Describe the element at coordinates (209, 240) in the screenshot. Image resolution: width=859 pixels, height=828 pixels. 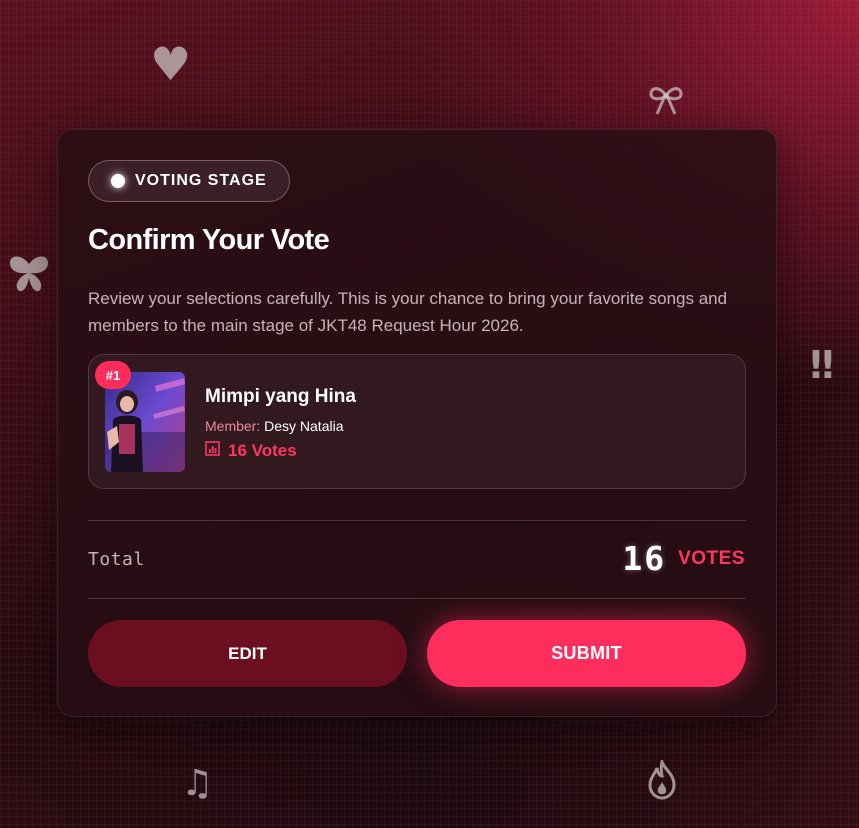
I see `page-title: Confirm Your Vote` at that location.